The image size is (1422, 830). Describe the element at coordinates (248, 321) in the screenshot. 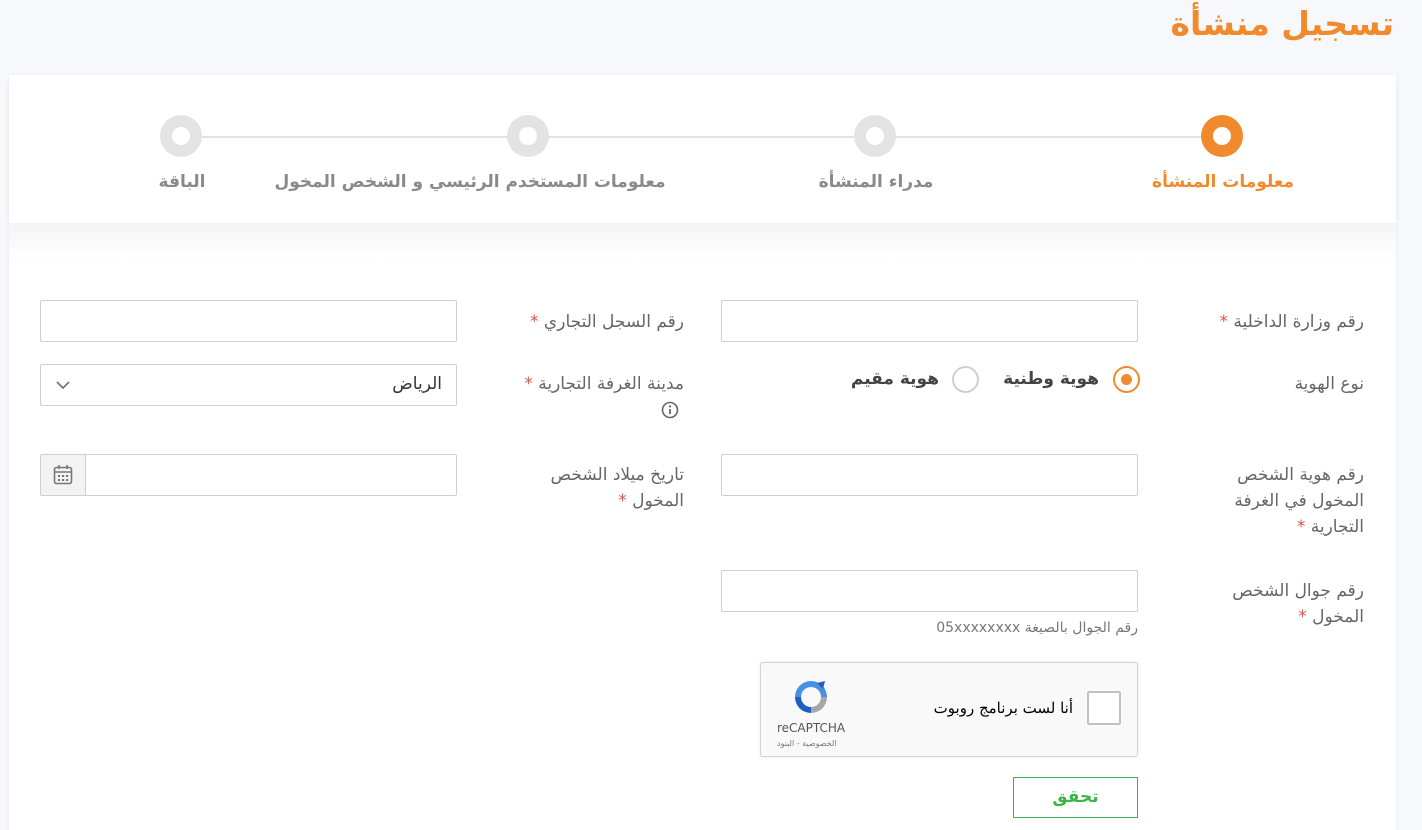

I see `cr-number-input` at that location.